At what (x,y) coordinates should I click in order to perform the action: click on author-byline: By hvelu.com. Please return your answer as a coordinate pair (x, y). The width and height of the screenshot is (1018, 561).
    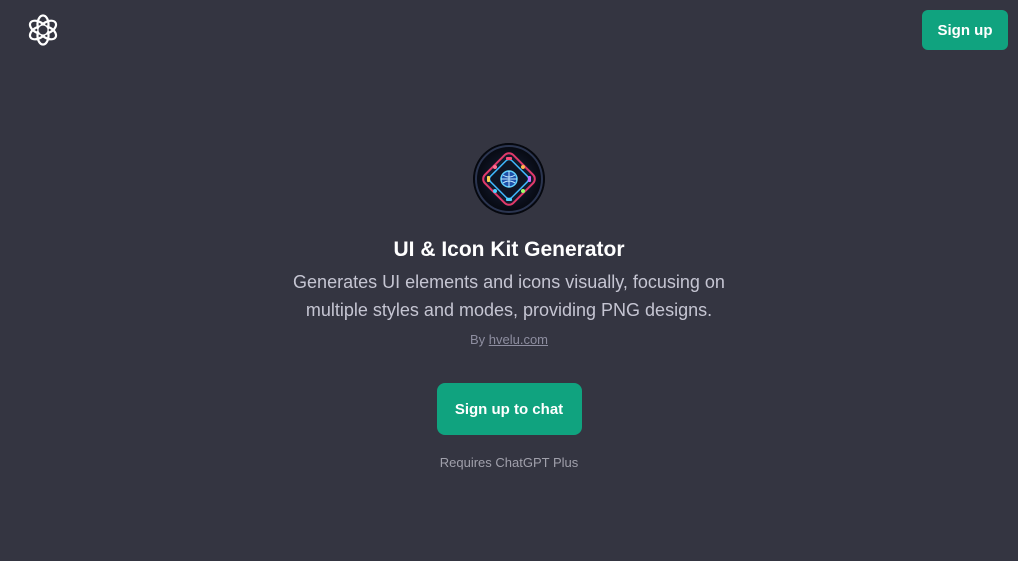
    Looking at the image, I should click on (509, 339).